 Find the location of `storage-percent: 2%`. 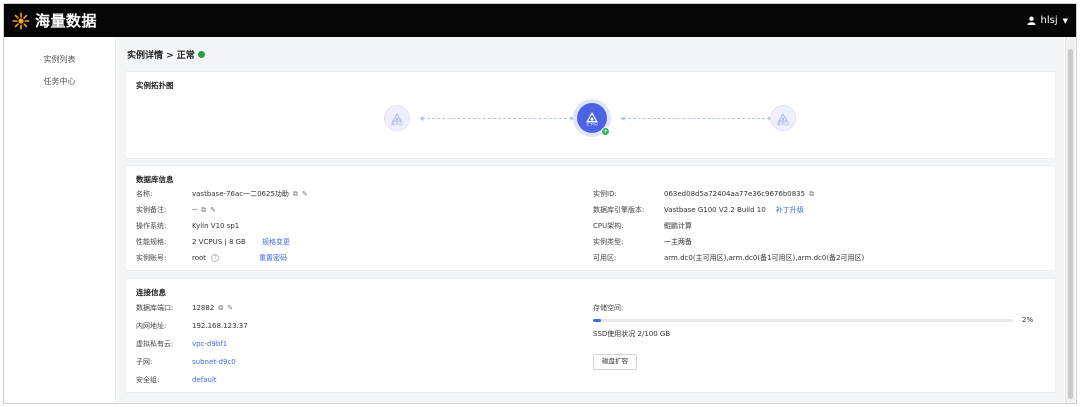

storage-percent: 2% is located at coordinates (1027, 320).